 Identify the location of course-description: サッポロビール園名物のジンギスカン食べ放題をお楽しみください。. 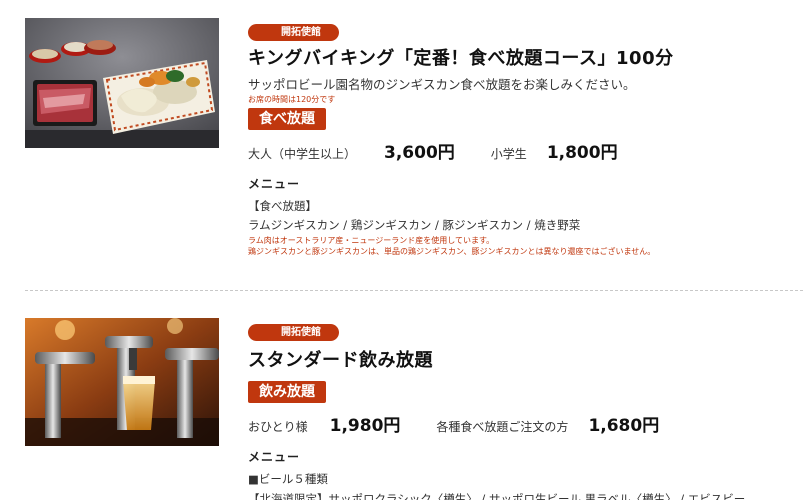
(442, 84).